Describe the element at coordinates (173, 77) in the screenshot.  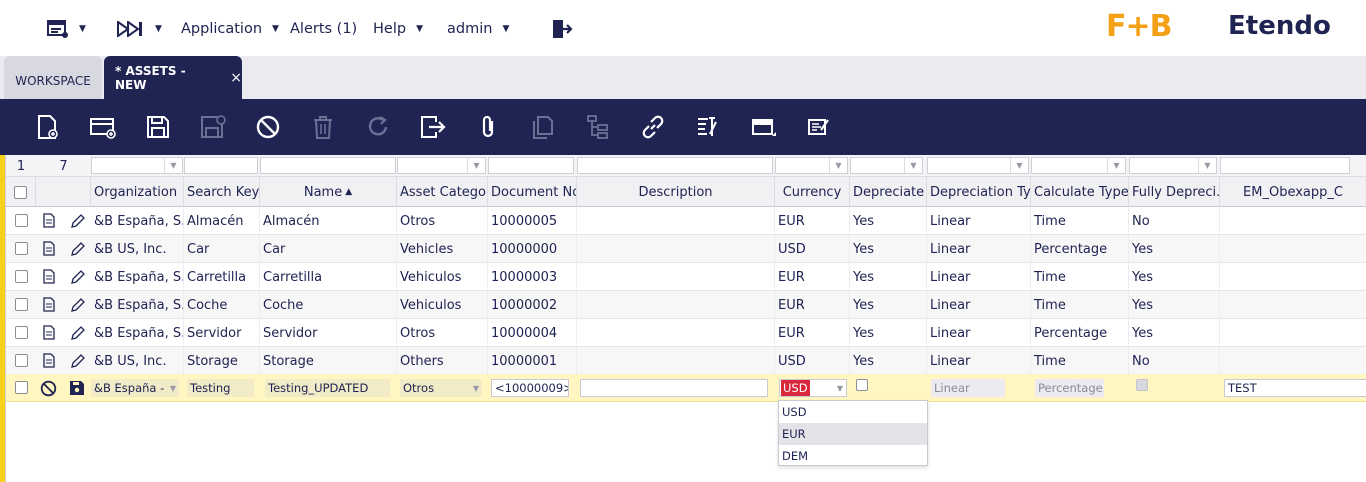
I see `tab-assets-new: * ASSETS - NEW ×` at that location.